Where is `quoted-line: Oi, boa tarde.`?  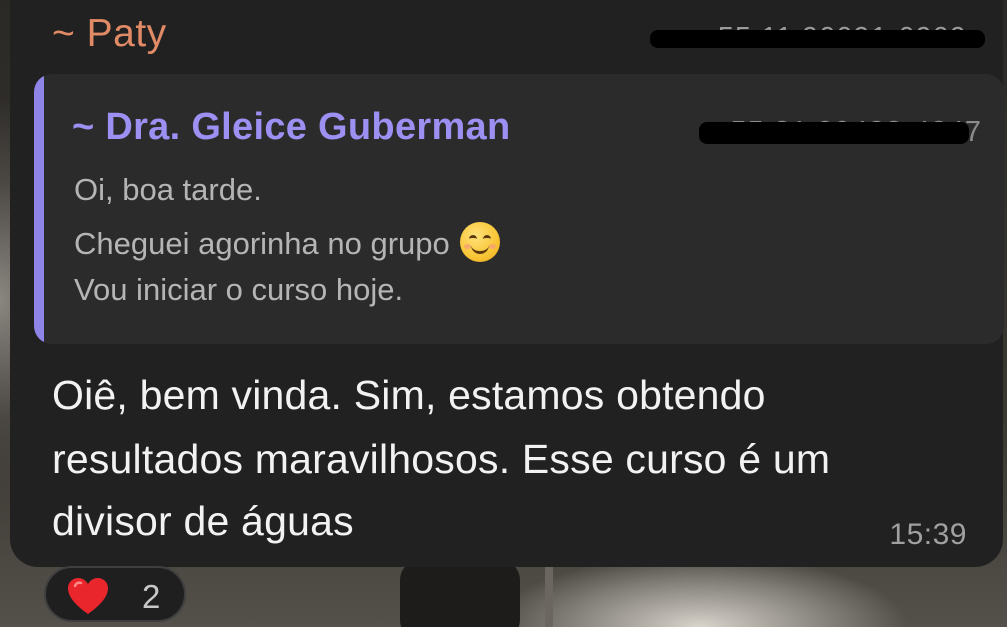
quoted-line: Oi, boa tarde. is located at coordinates (168, 189).